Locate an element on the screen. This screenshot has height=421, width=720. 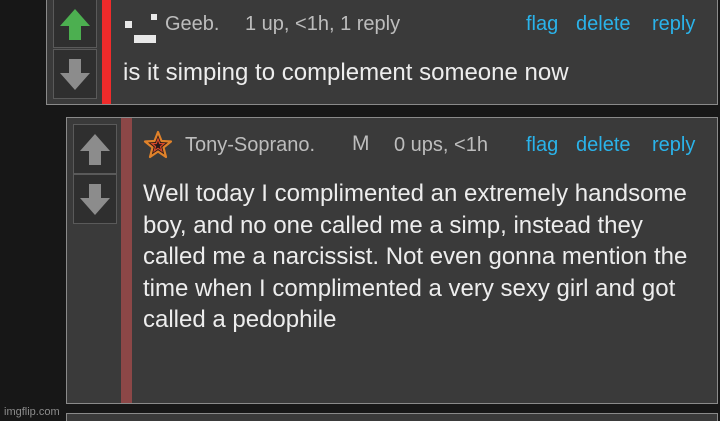
comment-stats: 0 ups, <1h is located at coordinates (441, 145).